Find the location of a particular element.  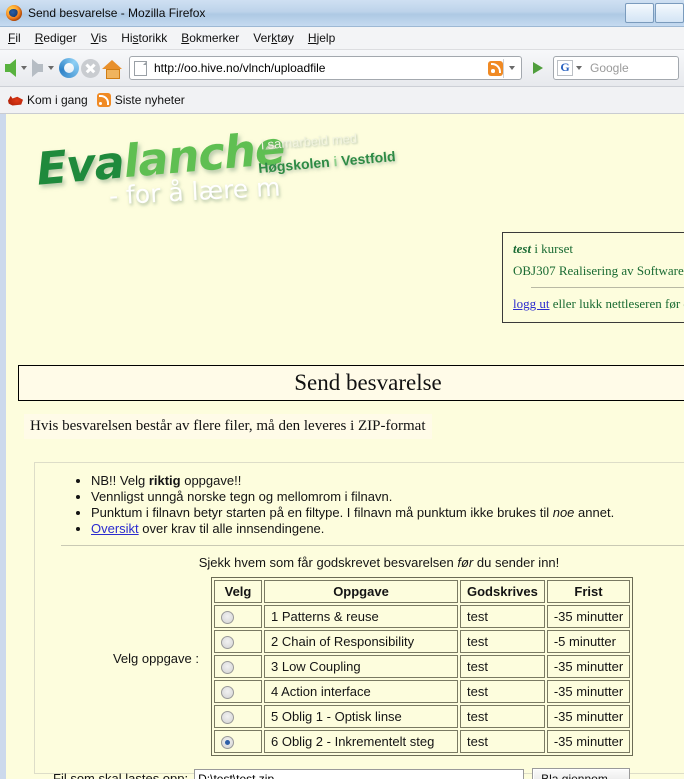

page-document-icon is located at coordinates (140, 68).